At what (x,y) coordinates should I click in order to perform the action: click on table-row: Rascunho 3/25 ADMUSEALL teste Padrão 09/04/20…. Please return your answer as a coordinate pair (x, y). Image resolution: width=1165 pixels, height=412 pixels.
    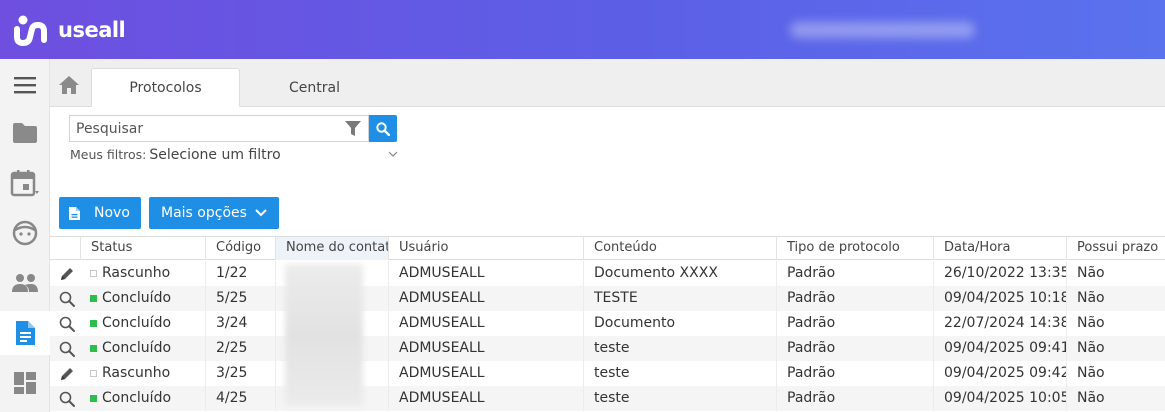
    Looking at the image, I should click on (607, 373).